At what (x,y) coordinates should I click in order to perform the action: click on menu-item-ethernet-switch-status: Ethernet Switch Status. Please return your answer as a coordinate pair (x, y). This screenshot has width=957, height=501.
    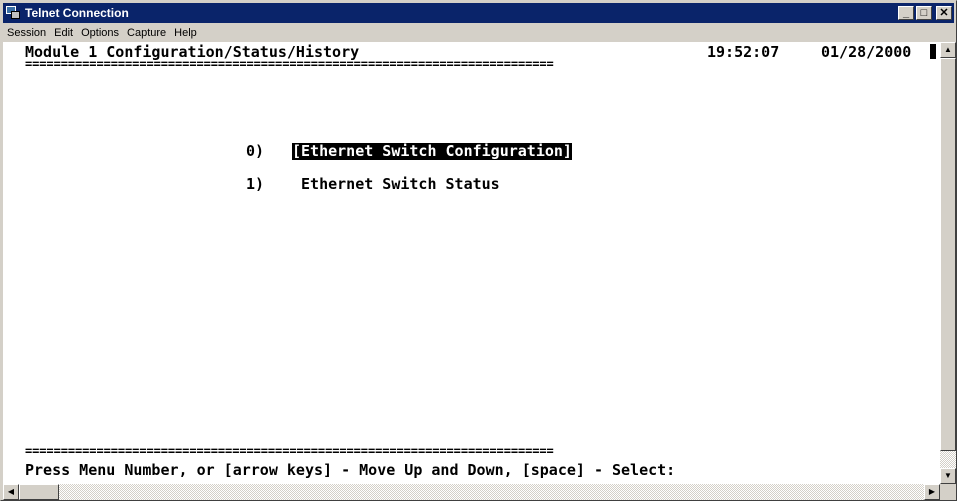
    Looking at the image, I should click on (396, 184).